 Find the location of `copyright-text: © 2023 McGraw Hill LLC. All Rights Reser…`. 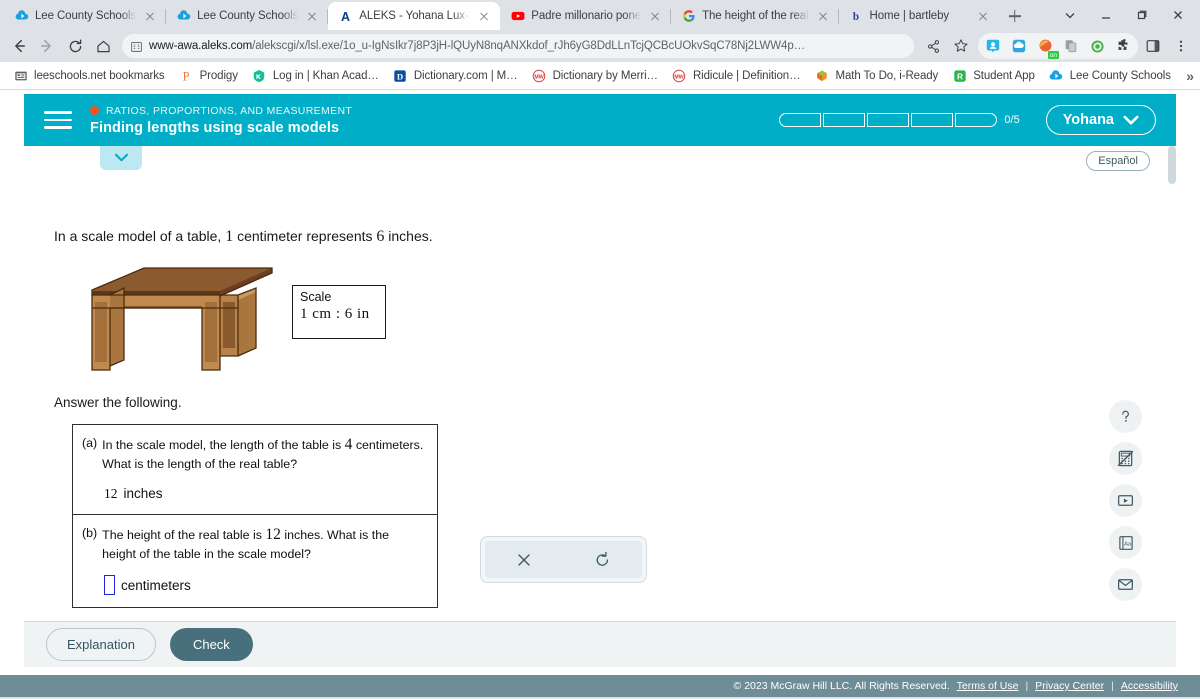

copyright-text: © 2023 McGraw Hill LLC. All Rights Reser… is located at coordinates (841, 686).